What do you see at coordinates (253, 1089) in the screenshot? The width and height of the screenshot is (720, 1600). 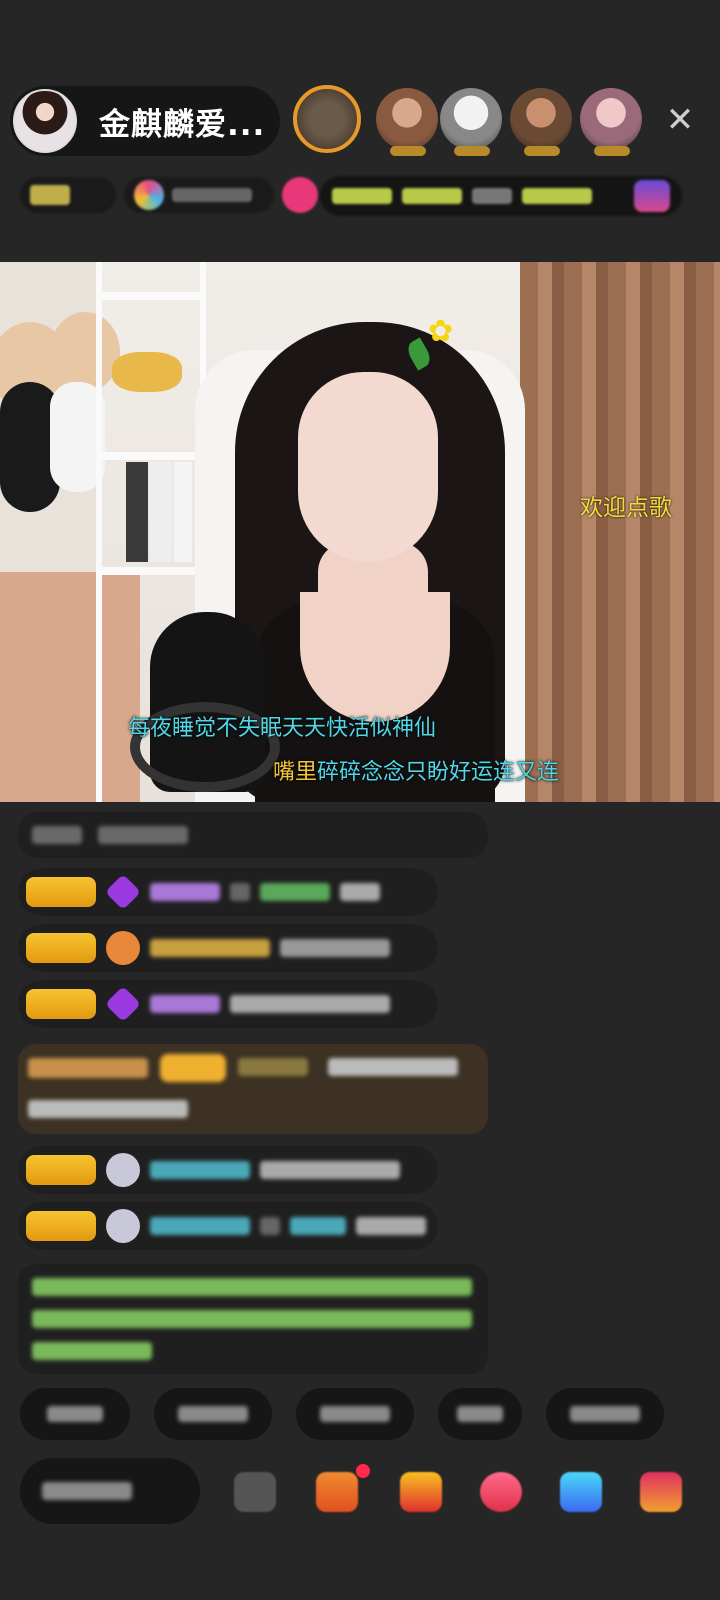 I see `gift-message` at bounding box center [253, 1089].